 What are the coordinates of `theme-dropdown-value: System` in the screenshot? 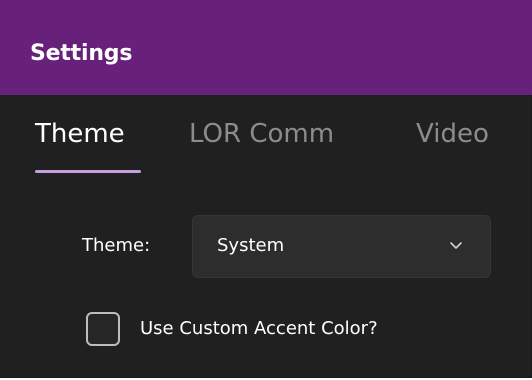 It's located at (251, 245).